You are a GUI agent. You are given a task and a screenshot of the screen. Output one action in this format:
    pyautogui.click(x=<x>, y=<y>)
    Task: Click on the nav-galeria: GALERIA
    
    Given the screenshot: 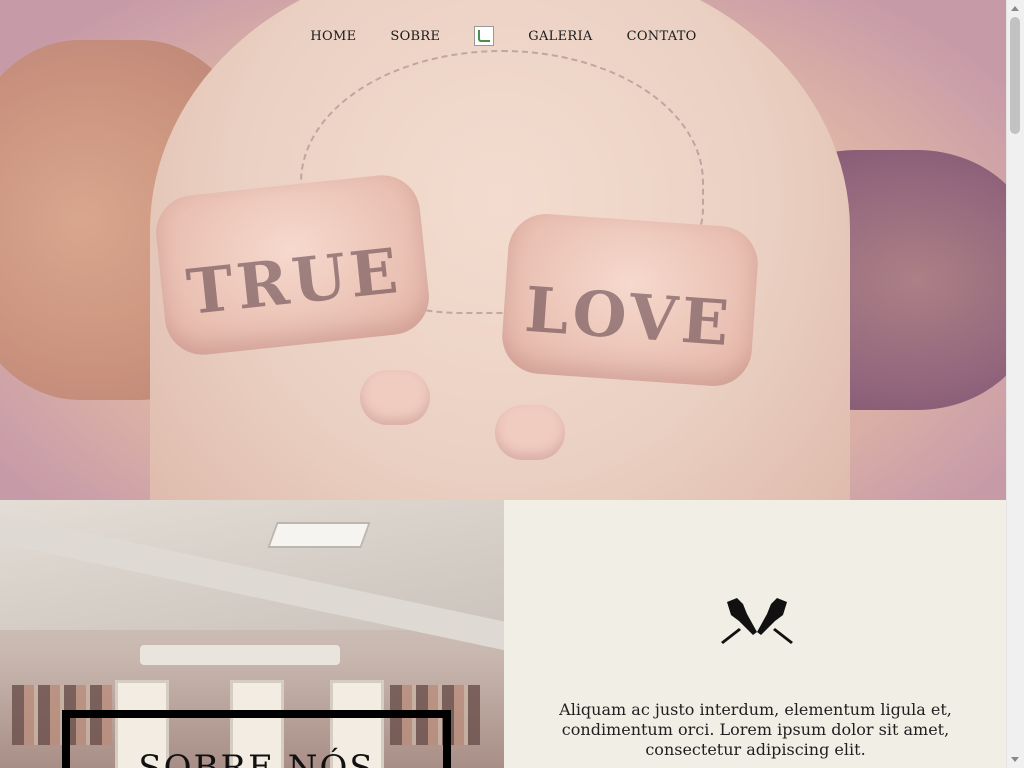 What is the action you would take?
    pyautogui.click(x=560, y=36)
    